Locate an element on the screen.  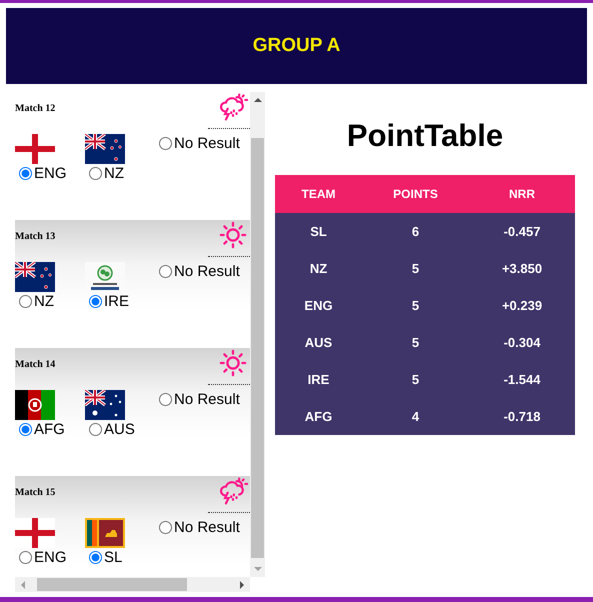
scroll-right-icon is located at coordinates (242, 584).